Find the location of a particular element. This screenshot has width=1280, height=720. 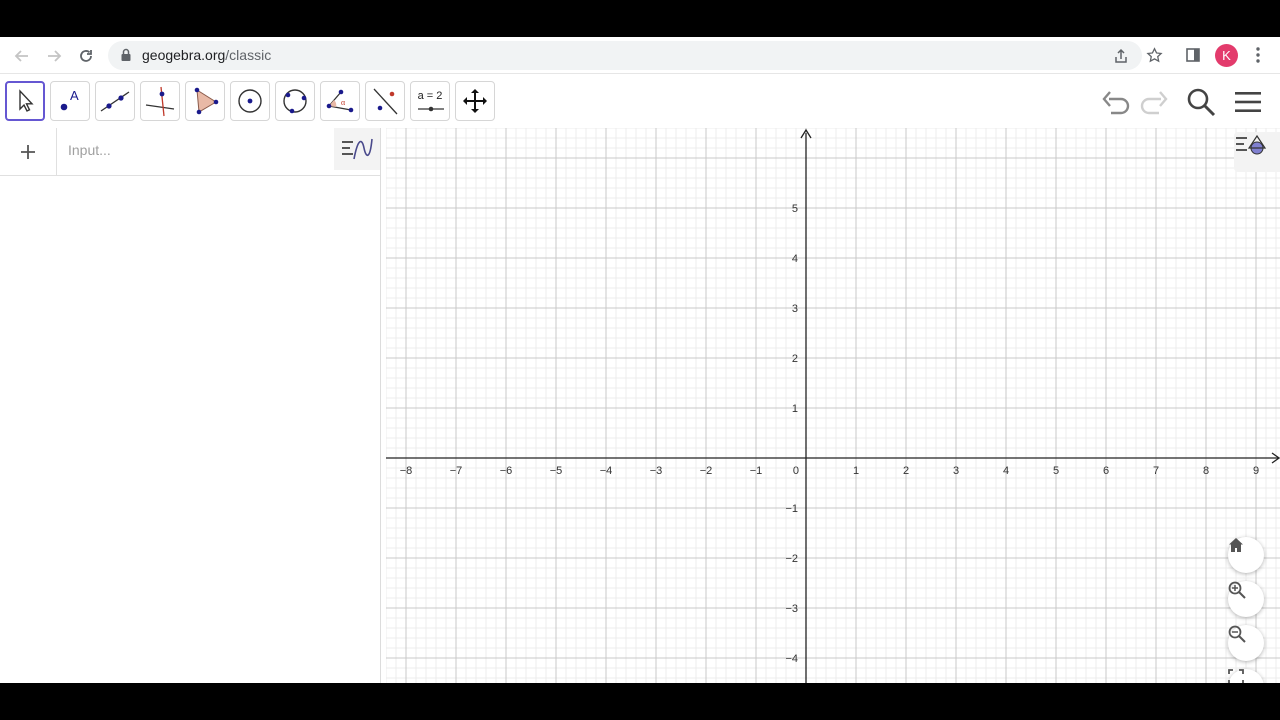

circle-center-tool-button is located at coordinates (250, 101).